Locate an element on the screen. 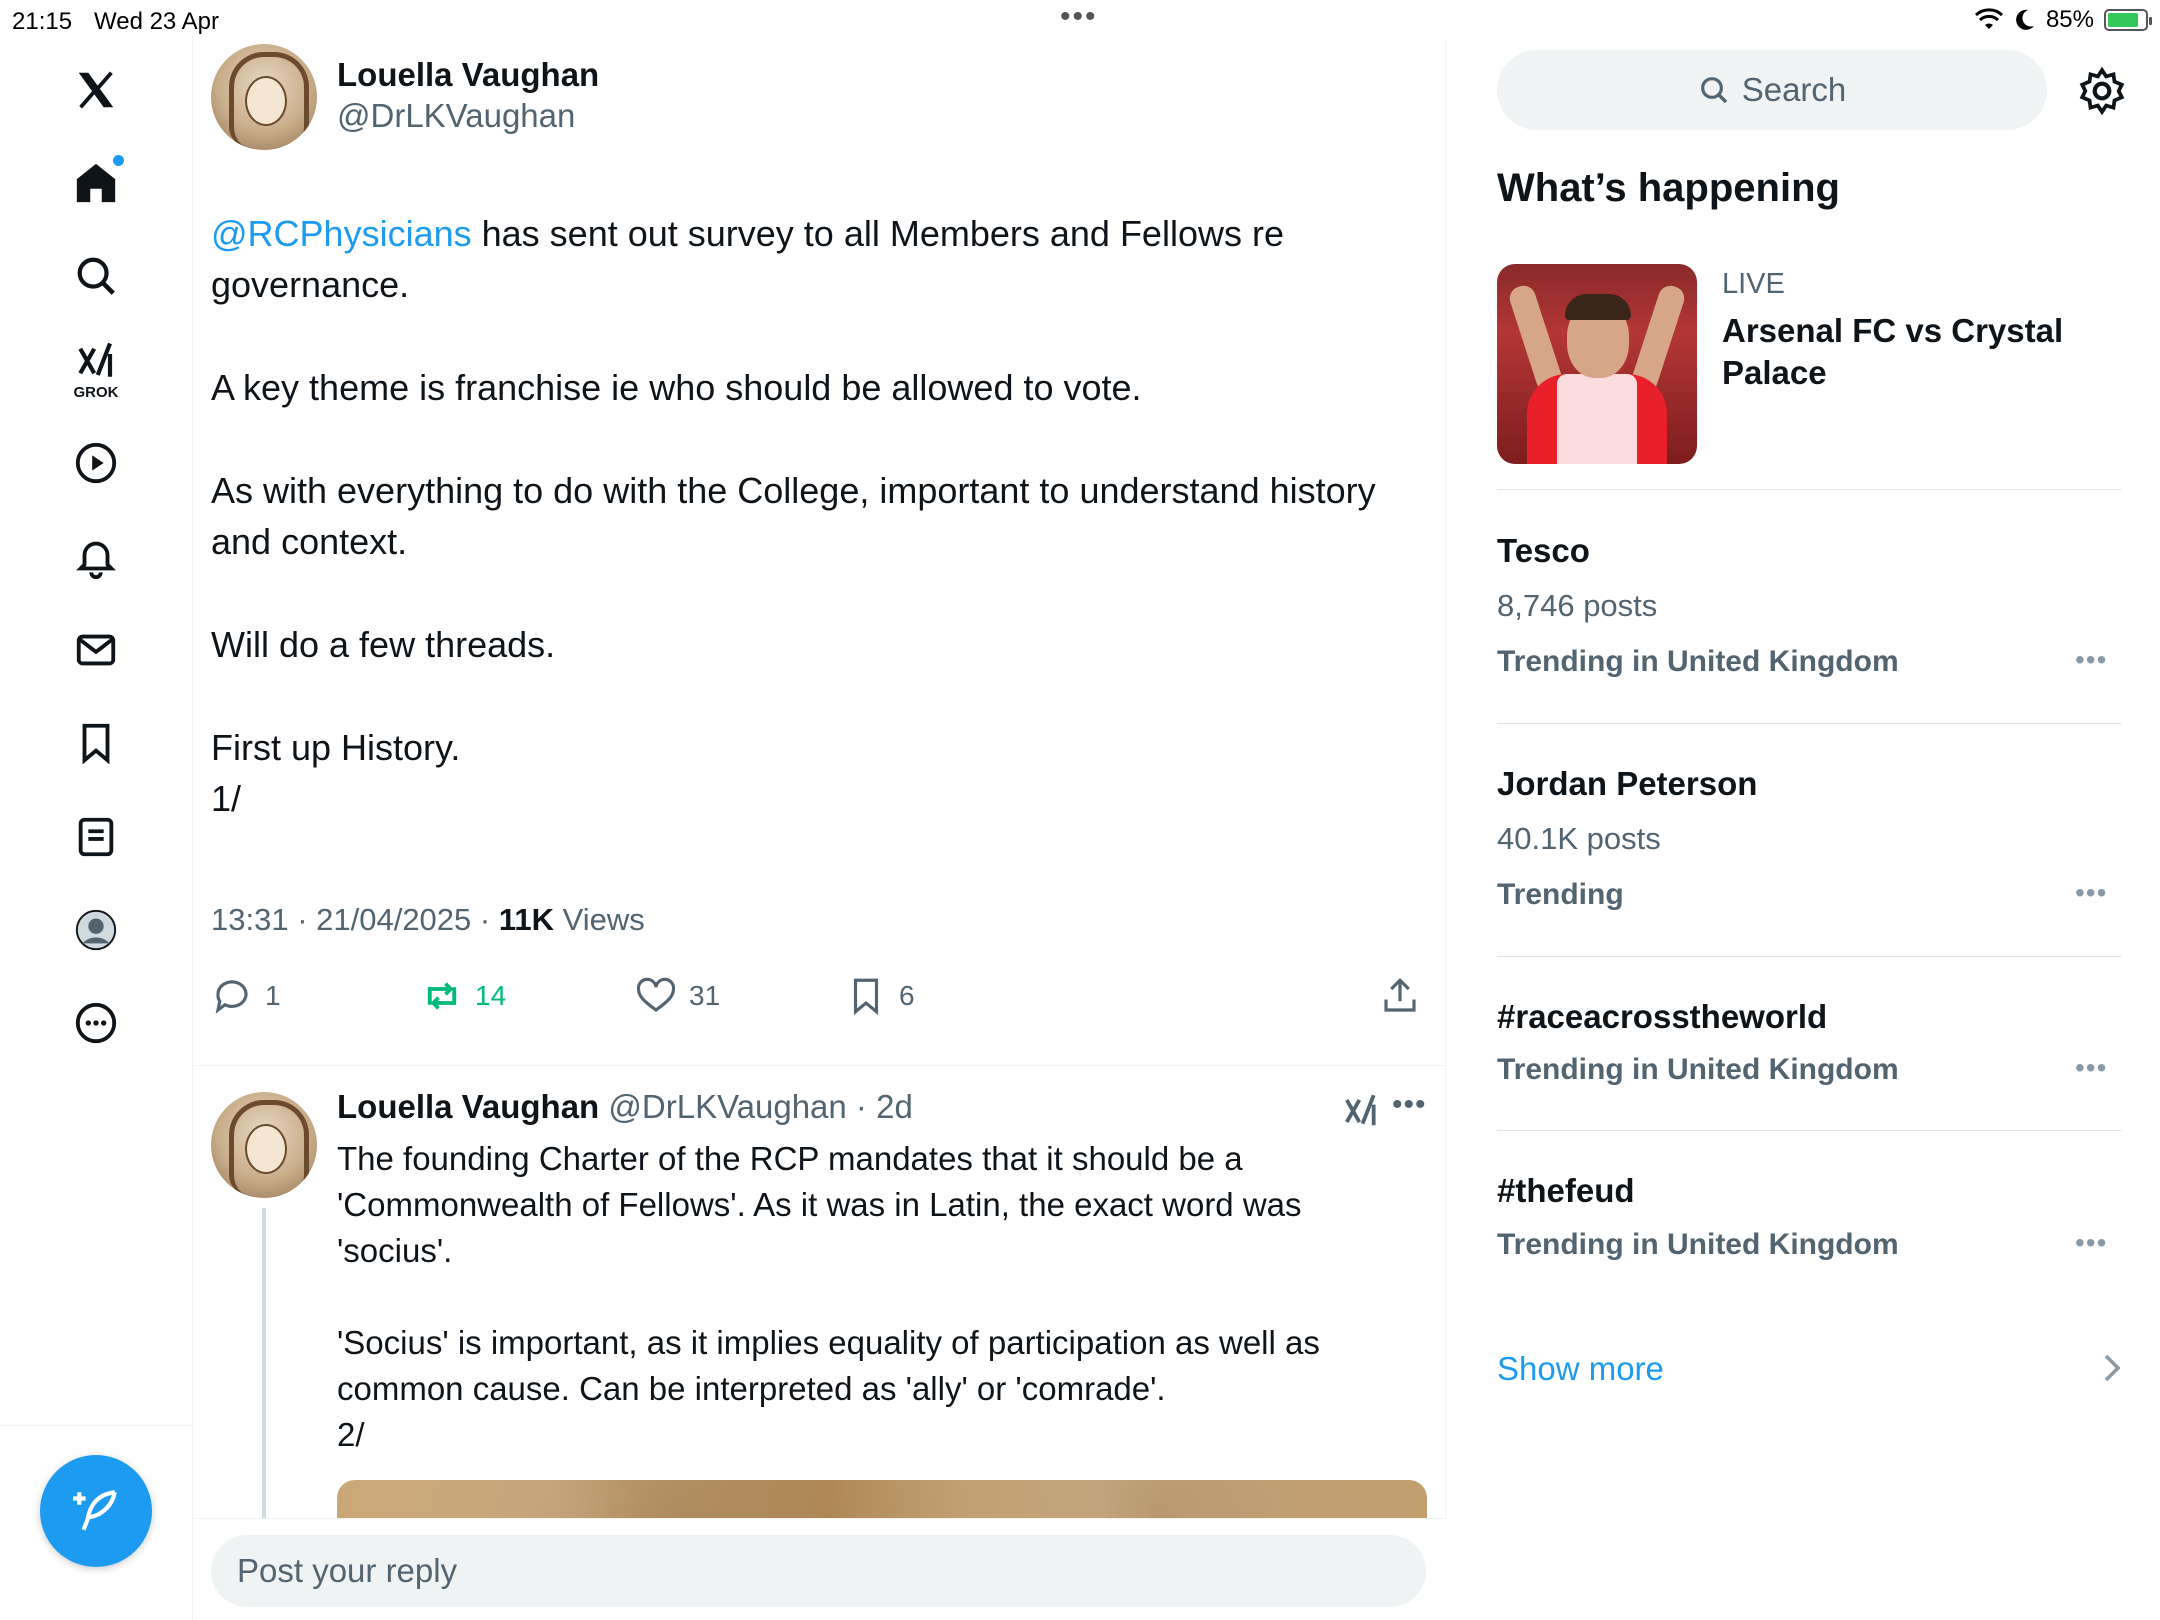 The height and width of the screenshot is (1620, 2160). more-icon is located at coordinates (96, 1023).